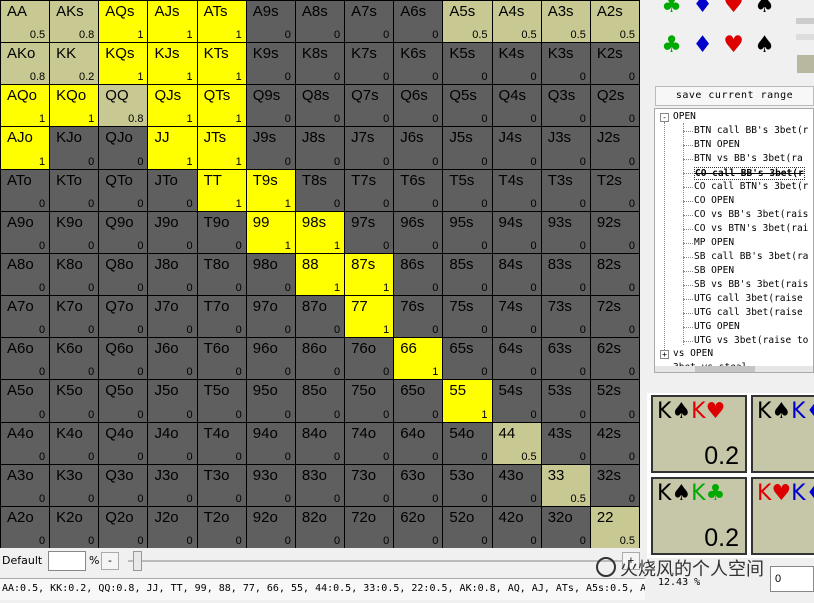 This screenshot has height=603, width=814. Describe the element at coordinates (369, 485) in the screenshot. I see `hand-cell: 73o 0` at that location.